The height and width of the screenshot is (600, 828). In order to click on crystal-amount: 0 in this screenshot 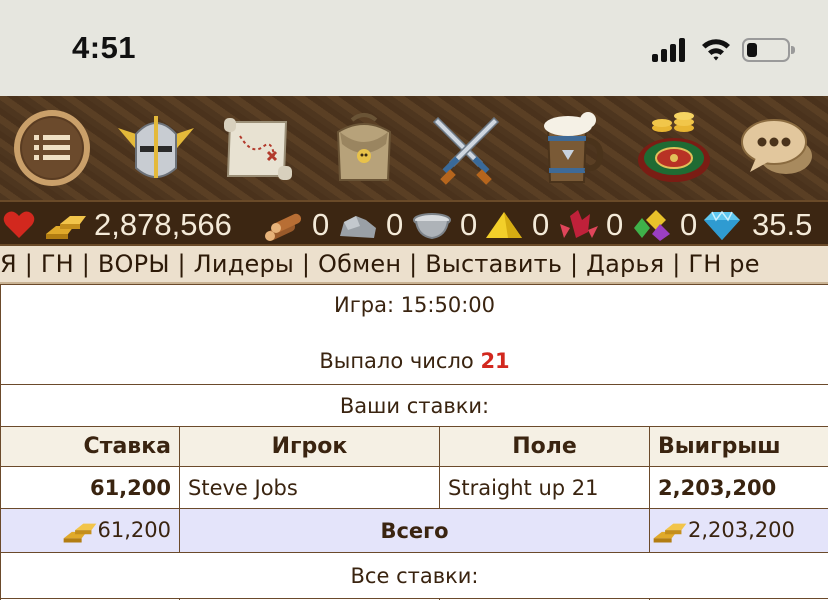, I will do `click(615, 224)`.